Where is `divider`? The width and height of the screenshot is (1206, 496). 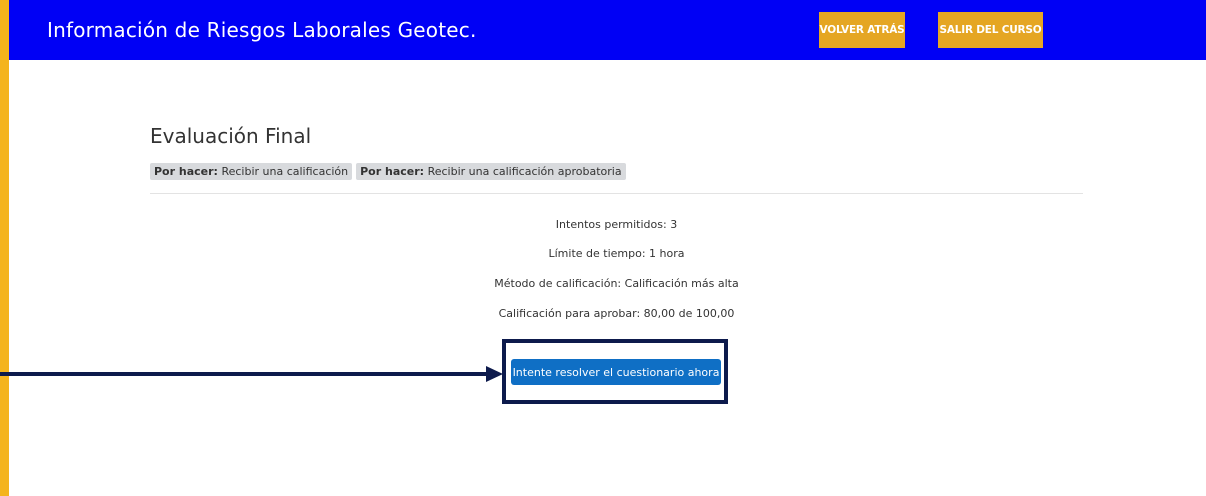
divider is located at coordinates (616, 193).